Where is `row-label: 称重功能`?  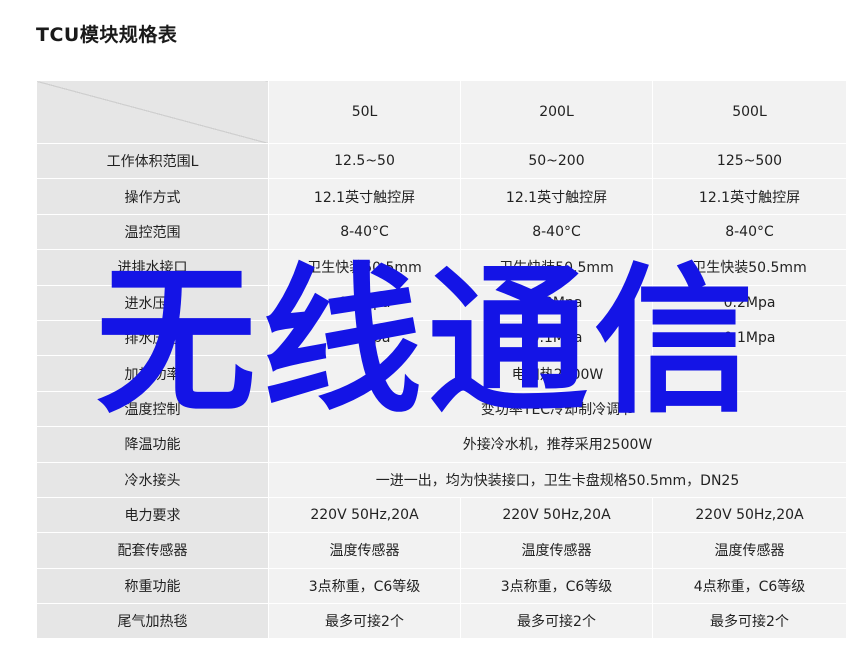
row-label: 称重功能 is located at coordinates (152, 586).